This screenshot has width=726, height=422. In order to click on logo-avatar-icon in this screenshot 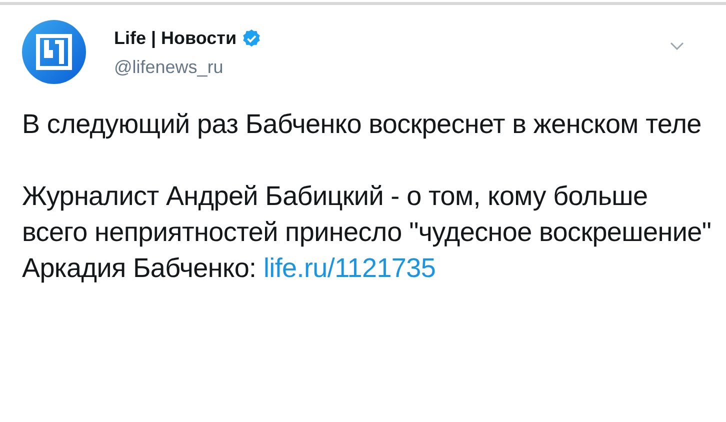, I will do `click(54, 52)`.